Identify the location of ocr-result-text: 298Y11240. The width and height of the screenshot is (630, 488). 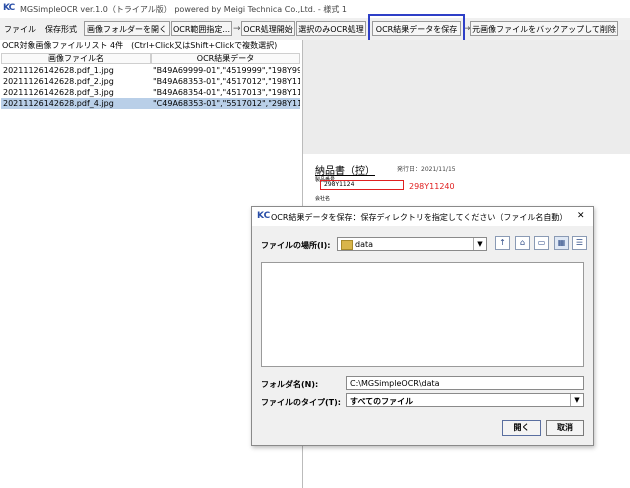
(432, 186).